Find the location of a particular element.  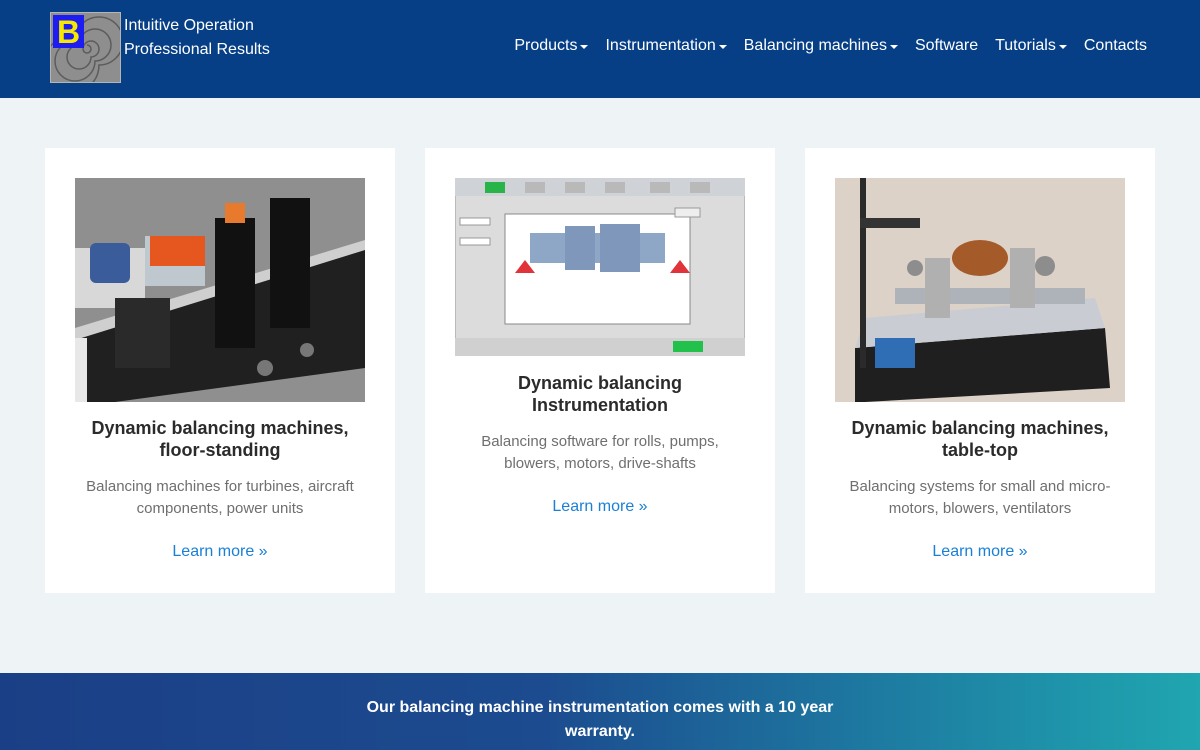

nav-products: Products is located at coordinates (551, 46).